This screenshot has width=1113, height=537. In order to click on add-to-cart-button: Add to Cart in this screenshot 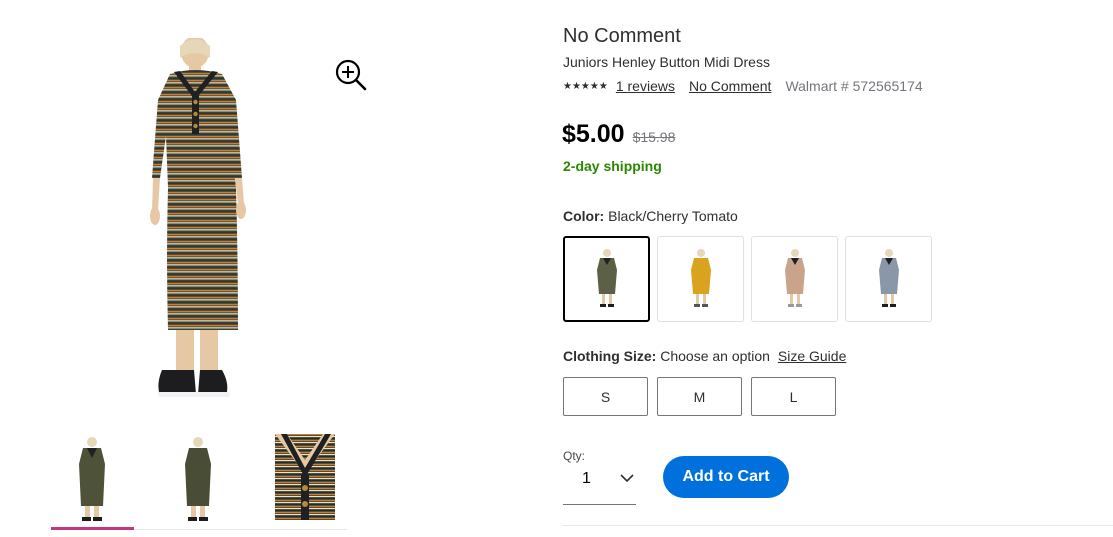, I will do `click(726, 477)`.